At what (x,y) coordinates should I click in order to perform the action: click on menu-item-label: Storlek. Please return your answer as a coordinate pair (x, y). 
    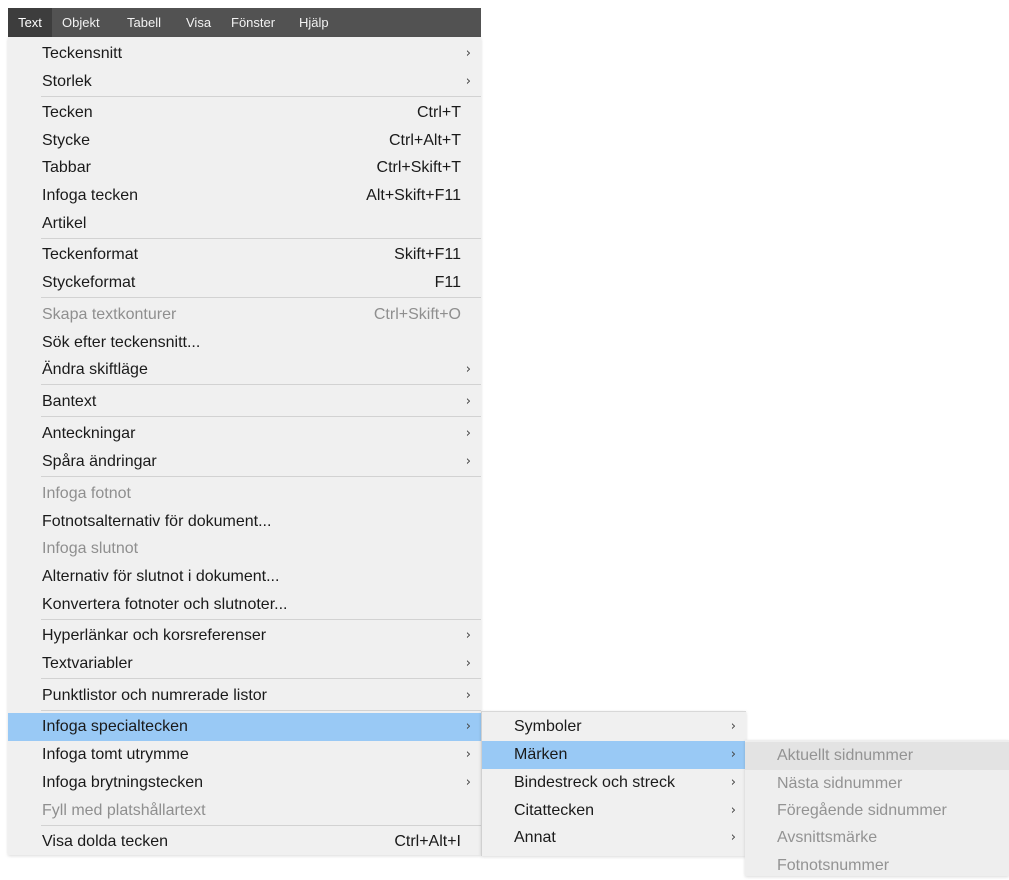
    Looking at the image, I should click on (67, 81).